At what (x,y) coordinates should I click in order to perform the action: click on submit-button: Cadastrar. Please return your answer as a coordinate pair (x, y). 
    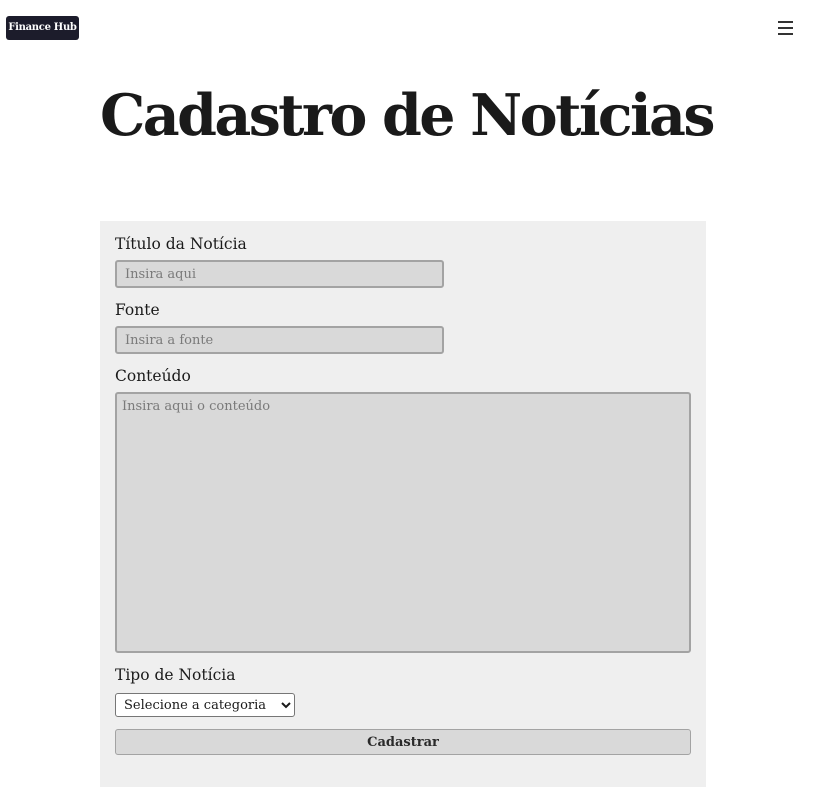
    Looking at the image, I should click on (403, 742).